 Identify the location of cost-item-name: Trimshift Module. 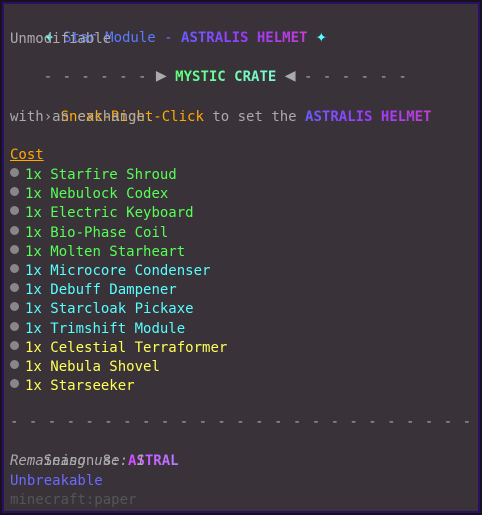
(118, 328).